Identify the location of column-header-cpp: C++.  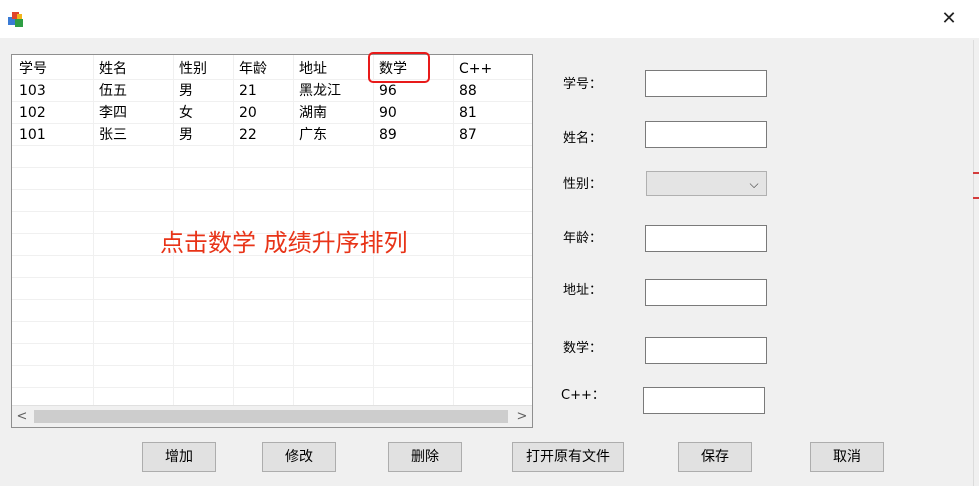
(475, 69).